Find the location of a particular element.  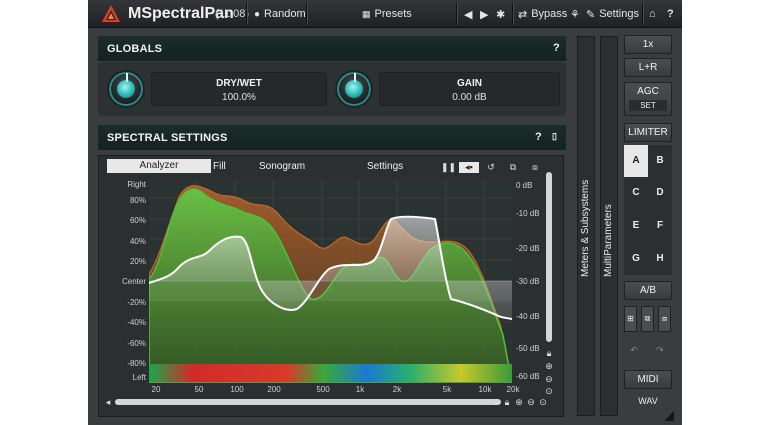

arrow-left-icon: ◀ is located at coordinates (468, 14).